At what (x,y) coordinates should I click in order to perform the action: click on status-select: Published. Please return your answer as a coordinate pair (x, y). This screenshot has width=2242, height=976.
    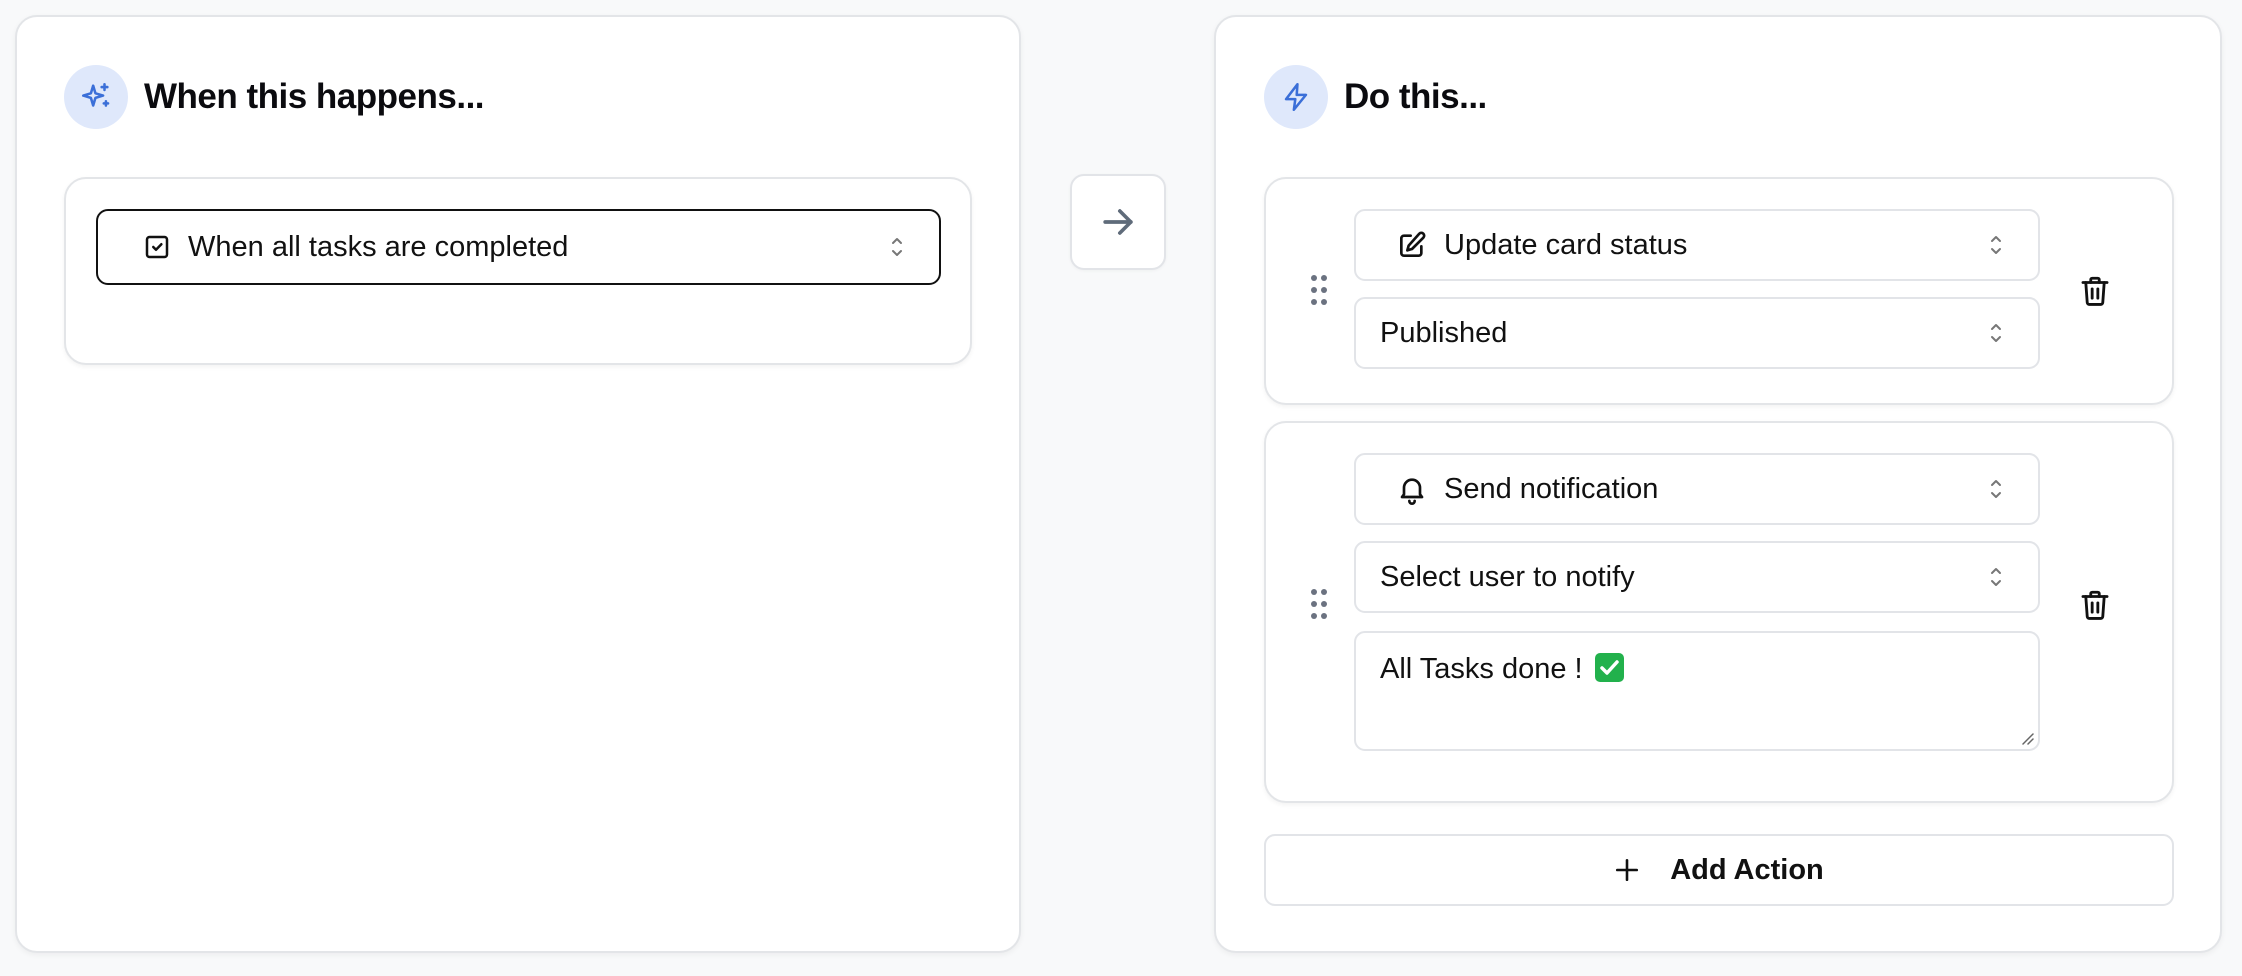
    Looking at the image, I should click on (1697, 333).